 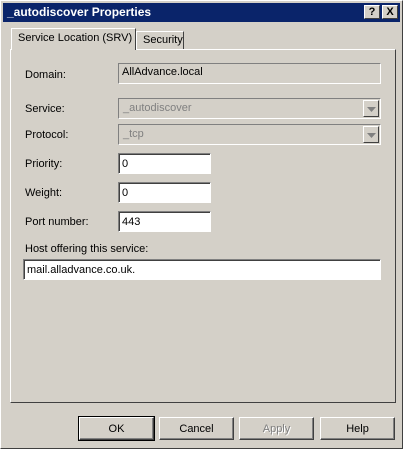 I want to click on tab-service-location-label: Service Location (SRV), so click(x=75, y=38).